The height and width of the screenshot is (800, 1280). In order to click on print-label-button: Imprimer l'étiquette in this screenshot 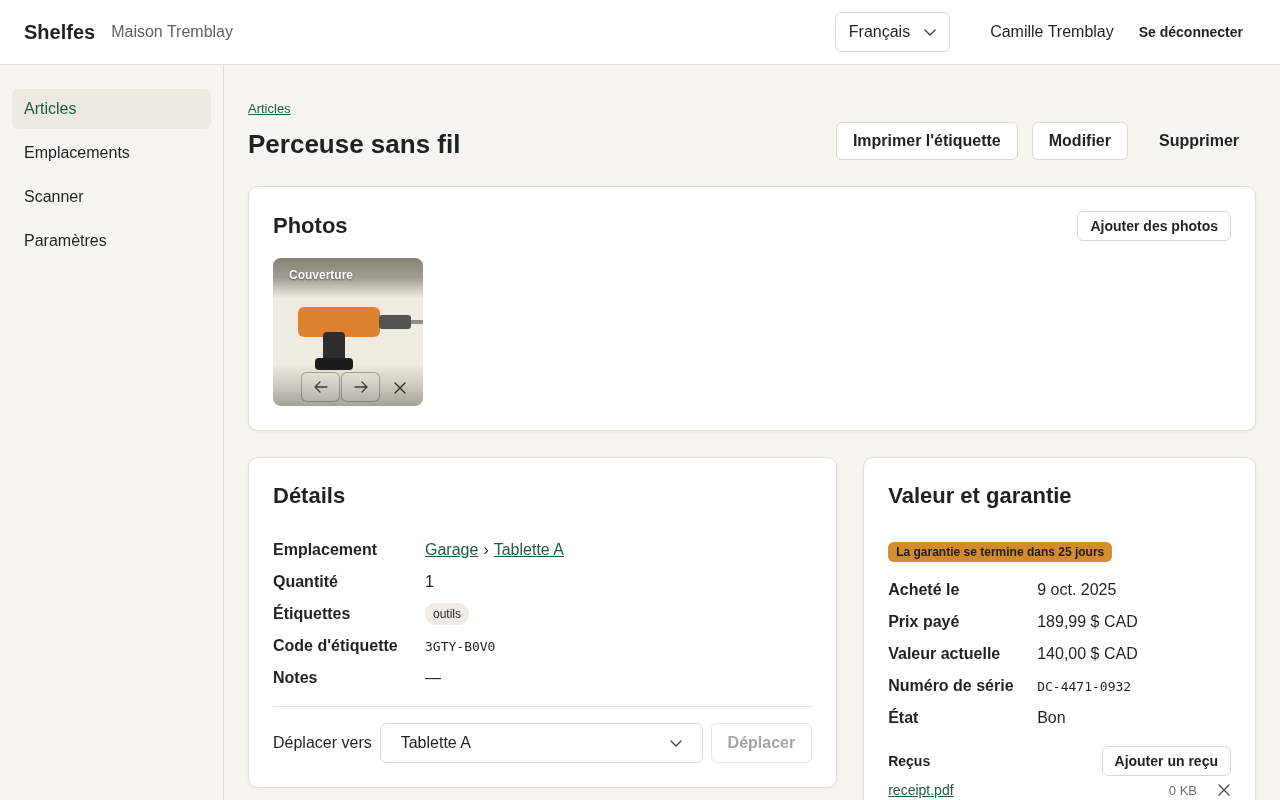, I will do `click(926, 141)`.